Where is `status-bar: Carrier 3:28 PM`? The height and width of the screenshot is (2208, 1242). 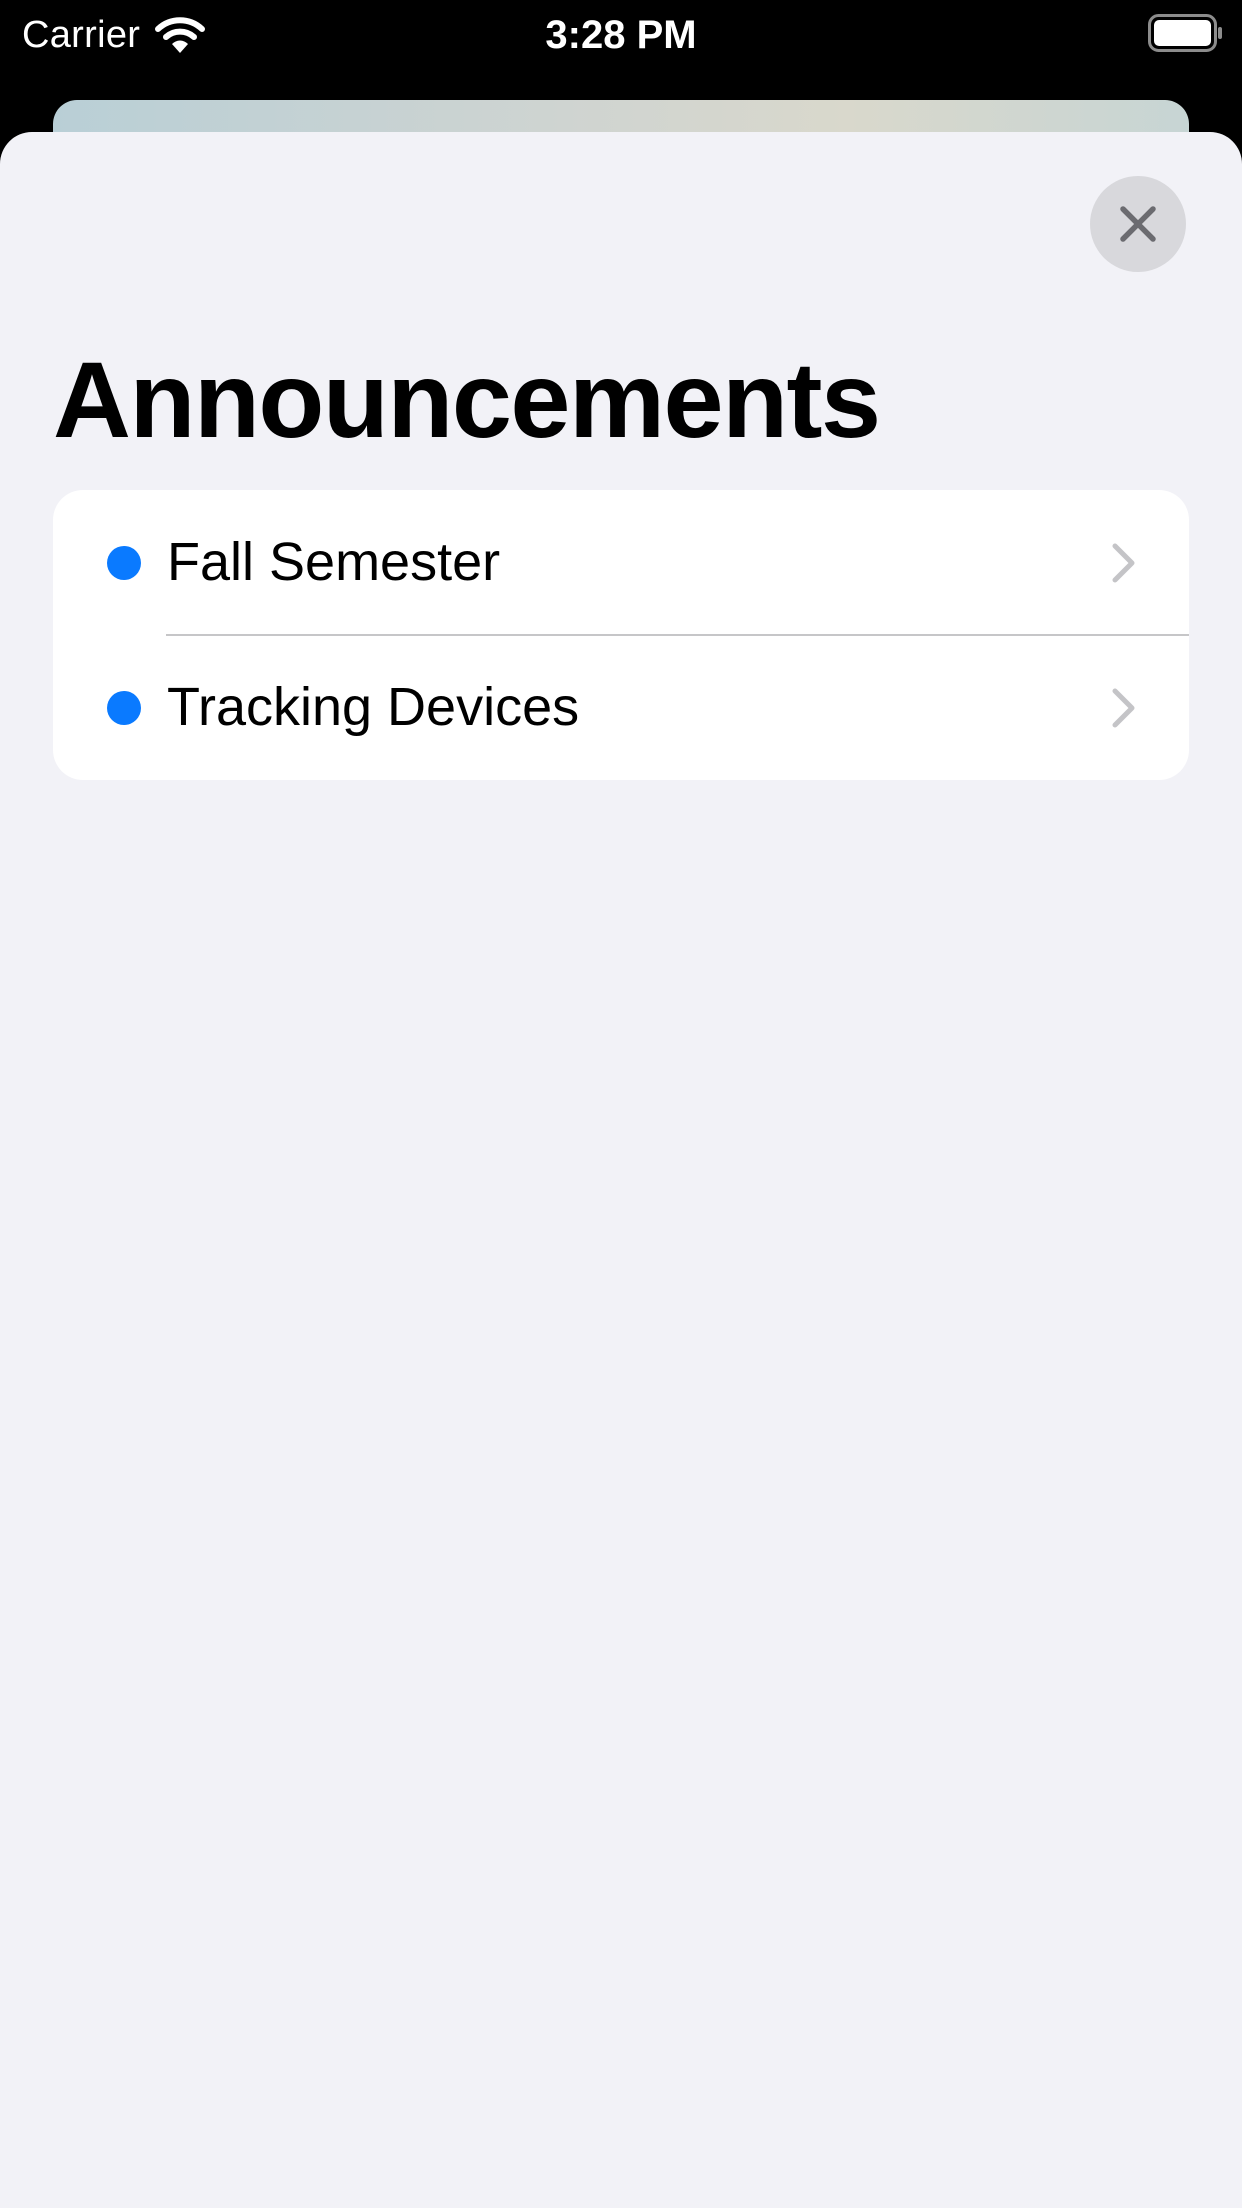
status-bar: Carrier 3:28 PM is located at coordinates (621, 50).